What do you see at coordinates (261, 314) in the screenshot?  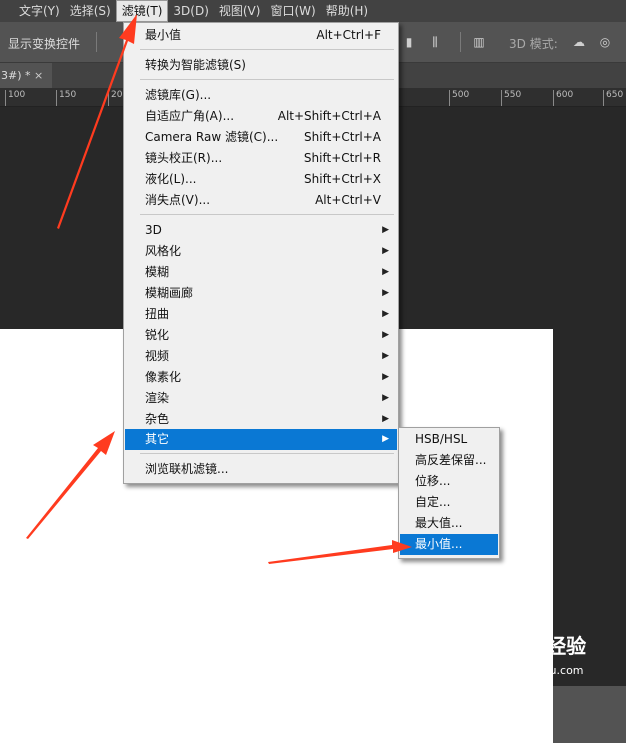 I see `menu-item-distort: 扭曲 ▶` at bounding box center [261, 314].